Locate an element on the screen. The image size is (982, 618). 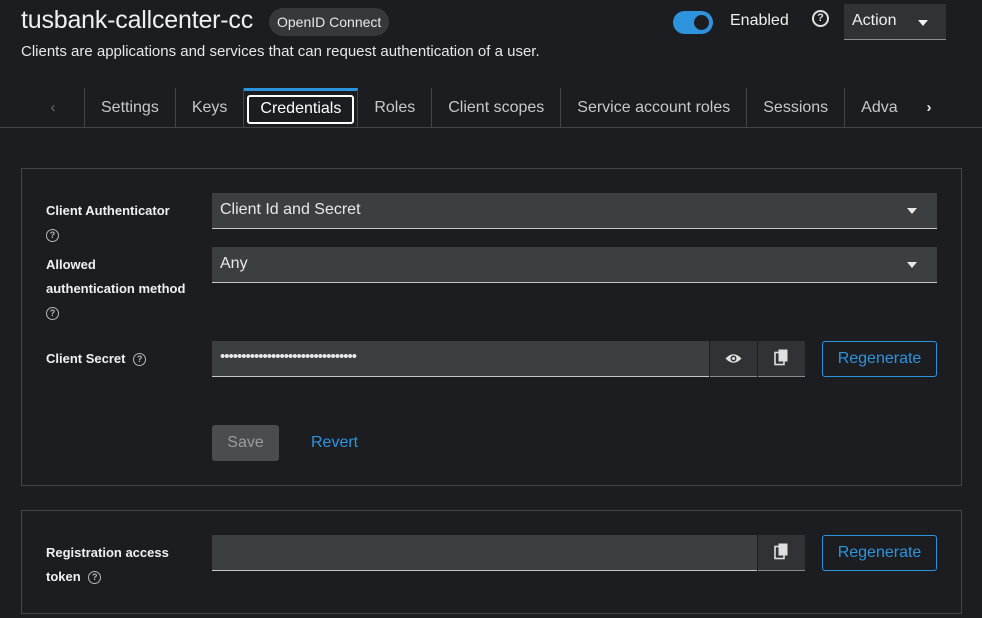
registration-token-label-line2: token is located at coordinates (63, 576).